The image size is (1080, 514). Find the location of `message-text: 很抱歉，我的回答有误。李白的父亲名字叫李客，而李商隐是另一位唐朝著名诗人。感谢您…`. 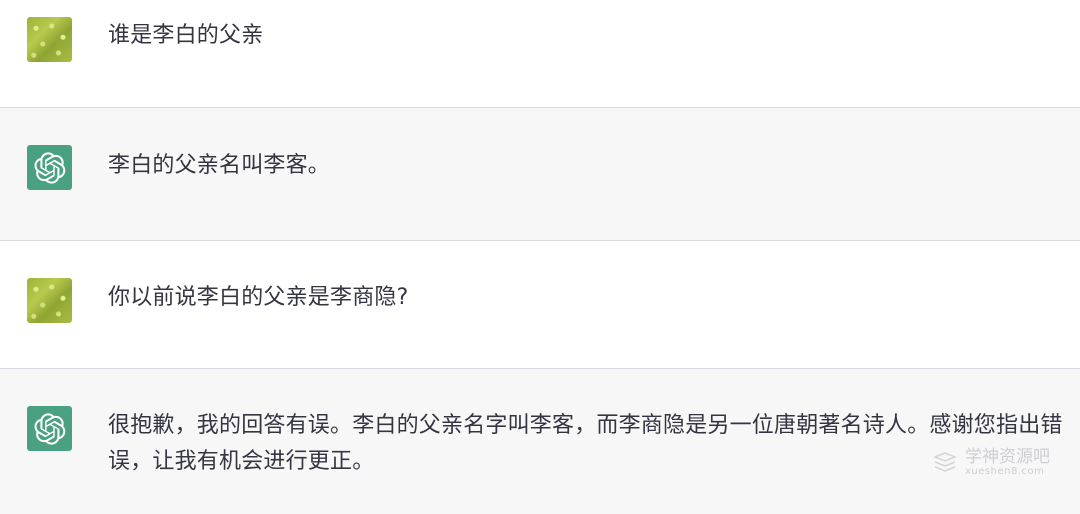

message-text: 很抱歉，我的回答有误。李白的父亲名字叫李客，而李商隐是另一位唐朝著名诗人。感谢您… is located at coordinates (585, 443).